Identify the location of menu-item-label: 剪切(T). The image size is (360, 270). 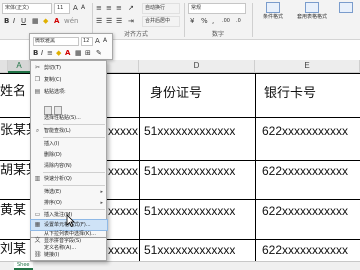
(52, 68).